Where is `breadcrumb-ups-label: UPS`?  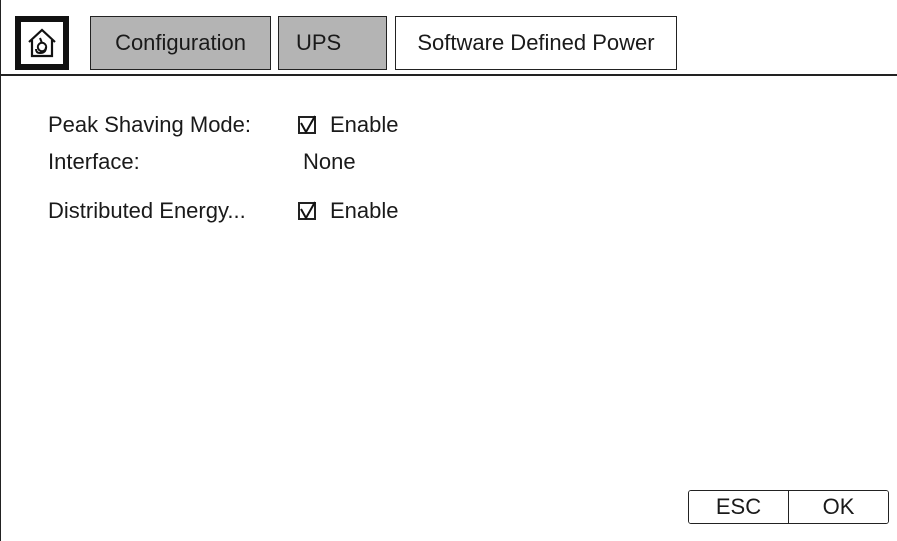
breadcrumb-ups-label: UPS is located at coordinates (319, 42).